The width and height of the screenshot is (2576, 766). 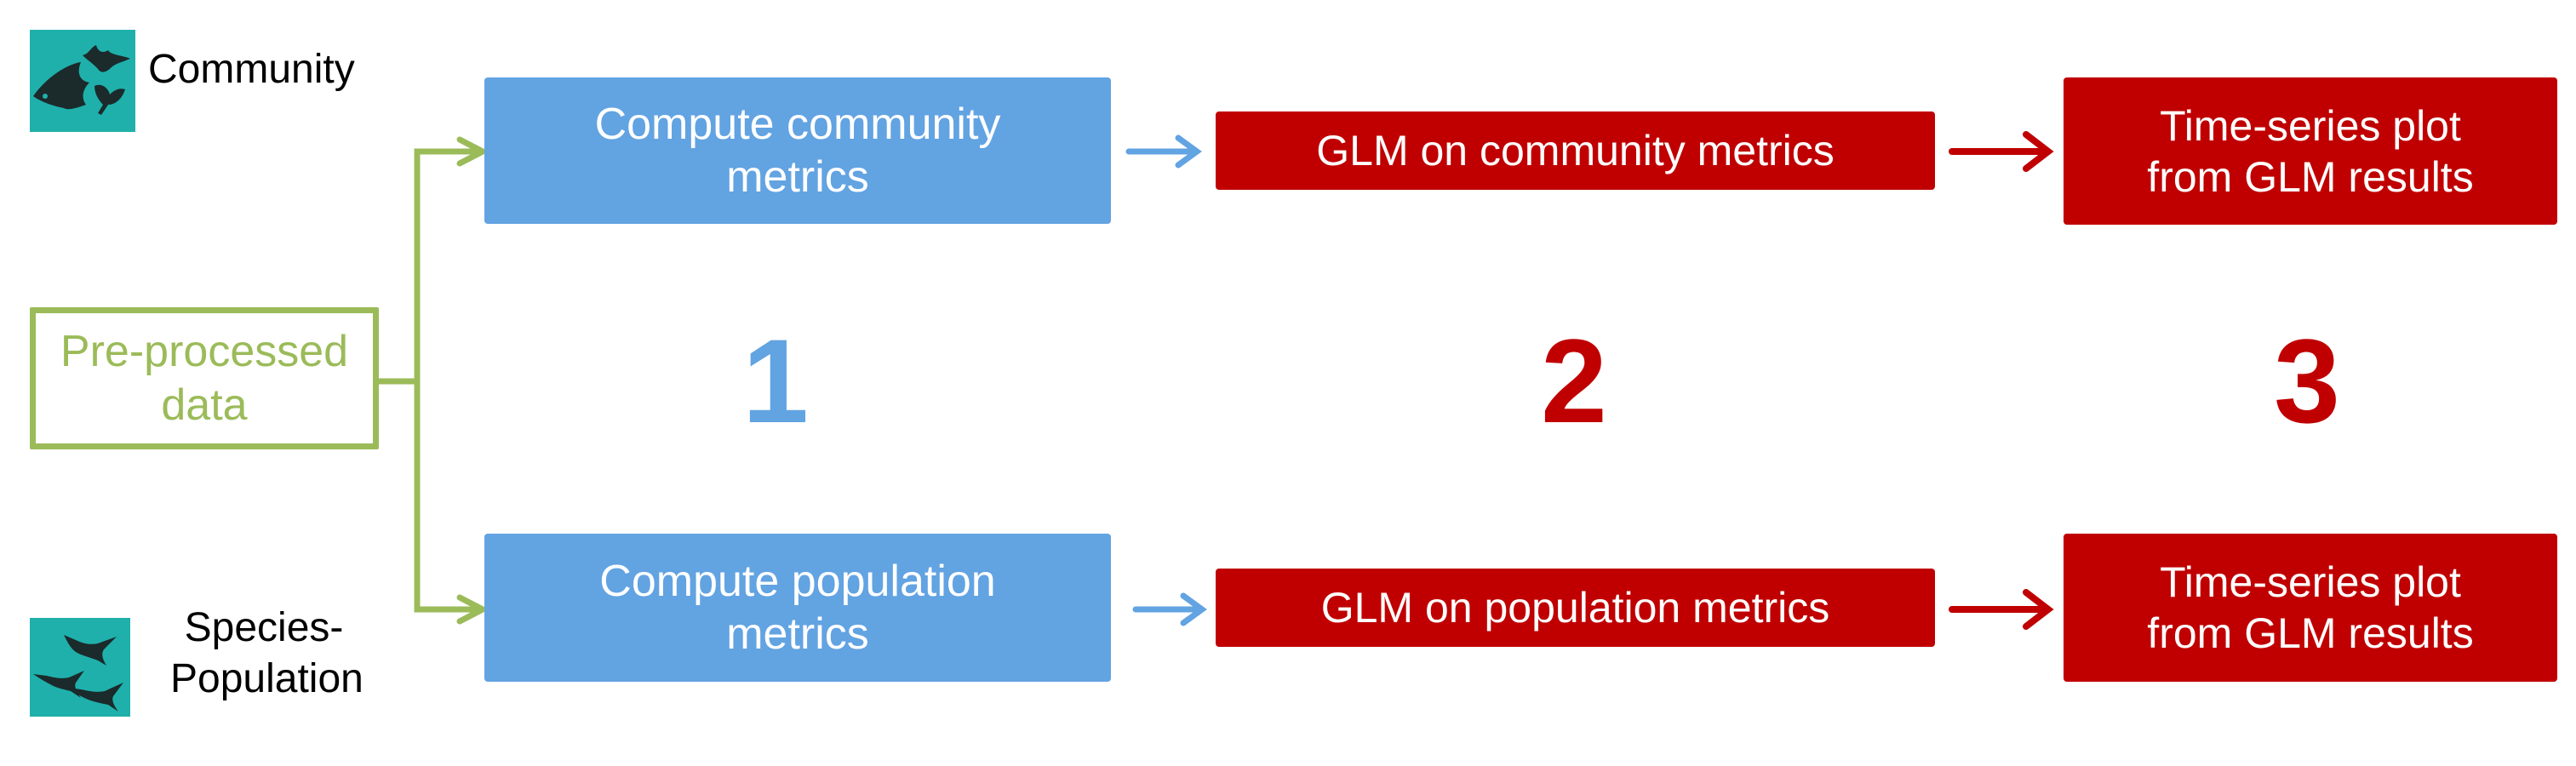 I want to click on timeseries-community-box: Time-series plot from GLM results, so click(x=2310, y=151).